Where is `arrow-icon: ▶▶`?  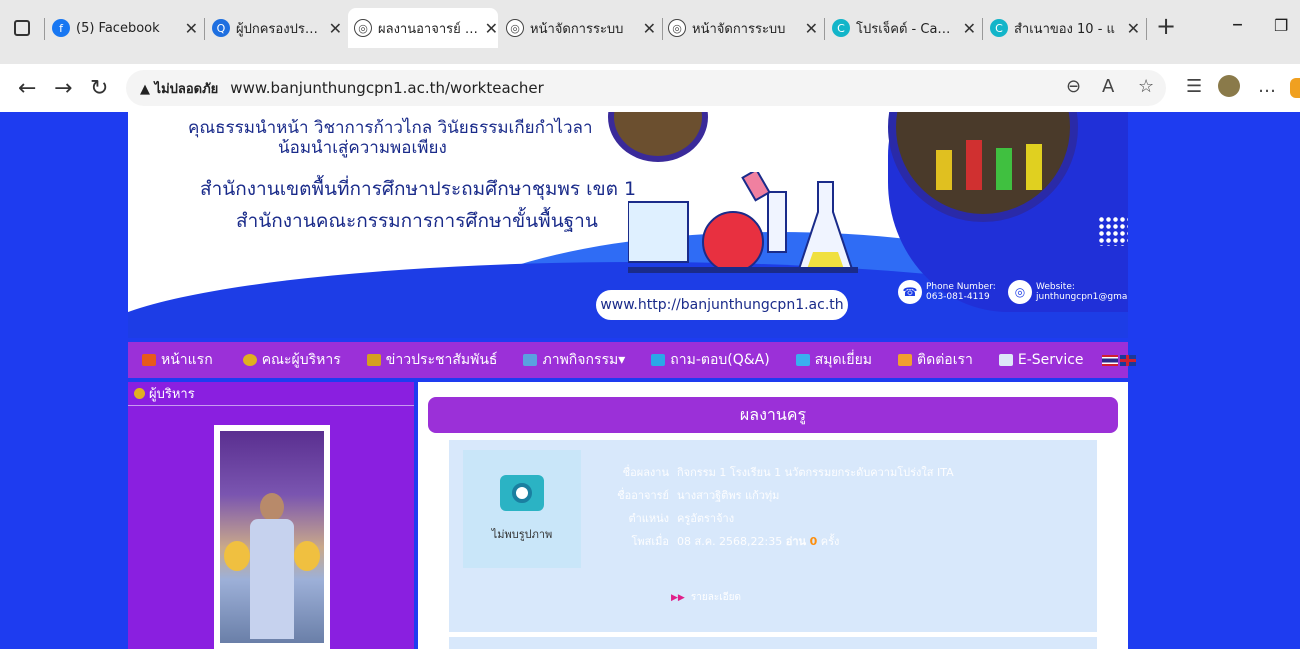 arrow-icon: ▶▶ is located at coordinates (678, 597).